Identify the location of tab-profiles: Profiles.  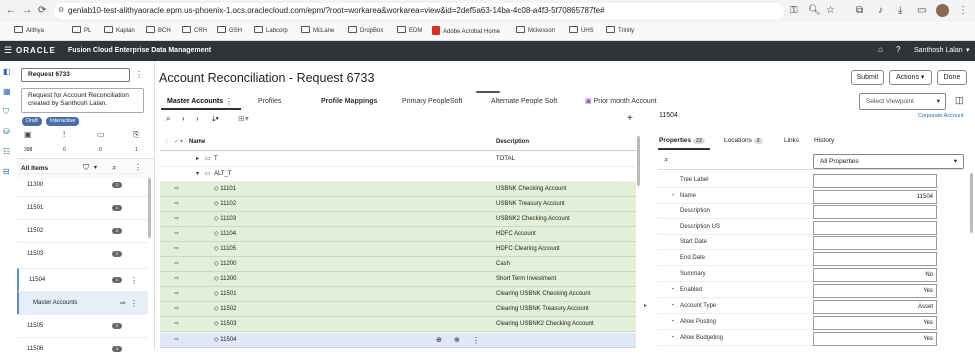
(269, 101).